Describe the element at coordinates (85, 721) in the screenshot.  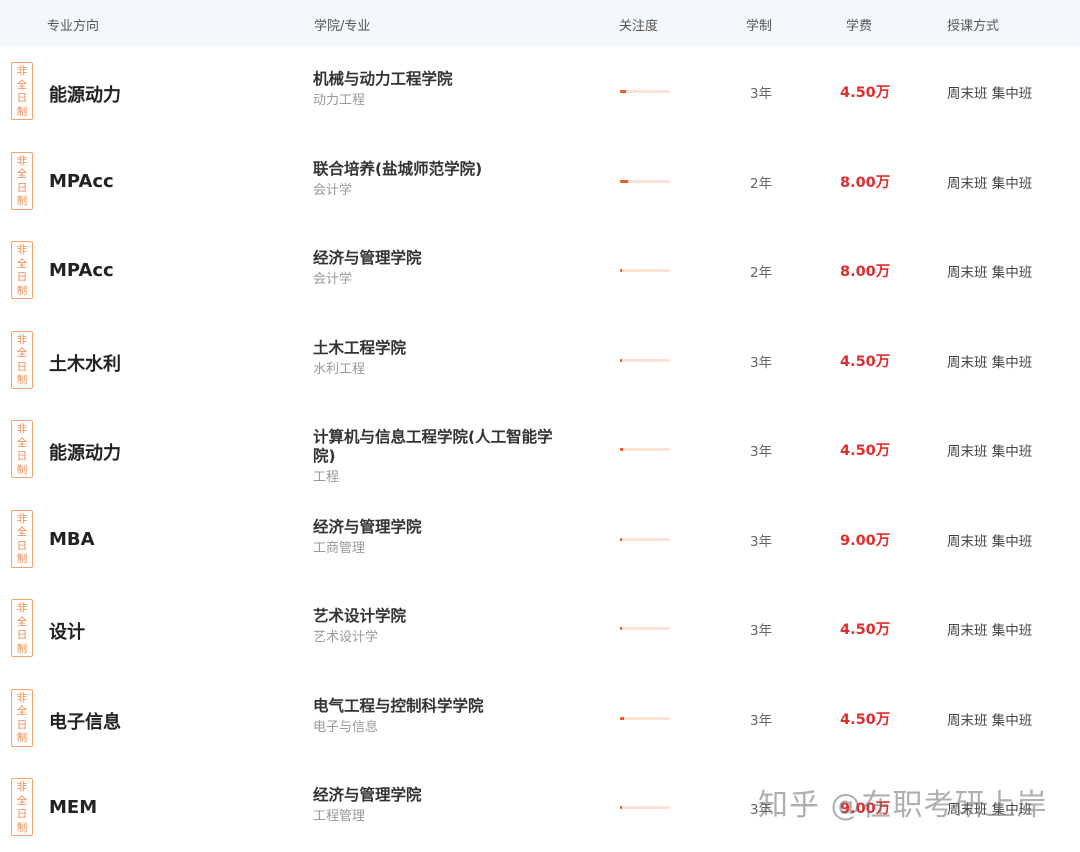
I see `program-direction: 电子信息` at that location.